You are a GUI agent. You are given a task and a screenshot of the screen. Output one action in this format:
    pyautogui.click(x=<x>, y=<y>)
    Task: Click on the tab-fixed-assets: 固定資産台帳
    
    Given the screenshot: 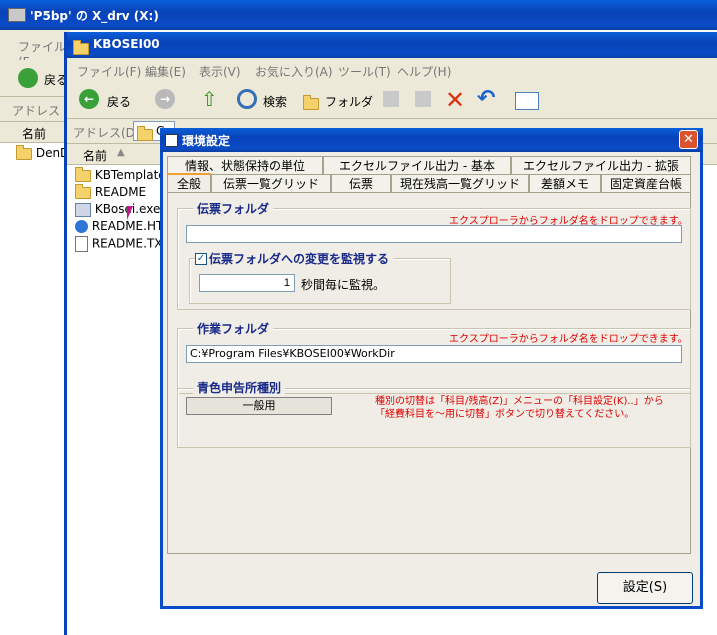 What is the action you would take?
    pyautogui.click(x=646, y=183)
    